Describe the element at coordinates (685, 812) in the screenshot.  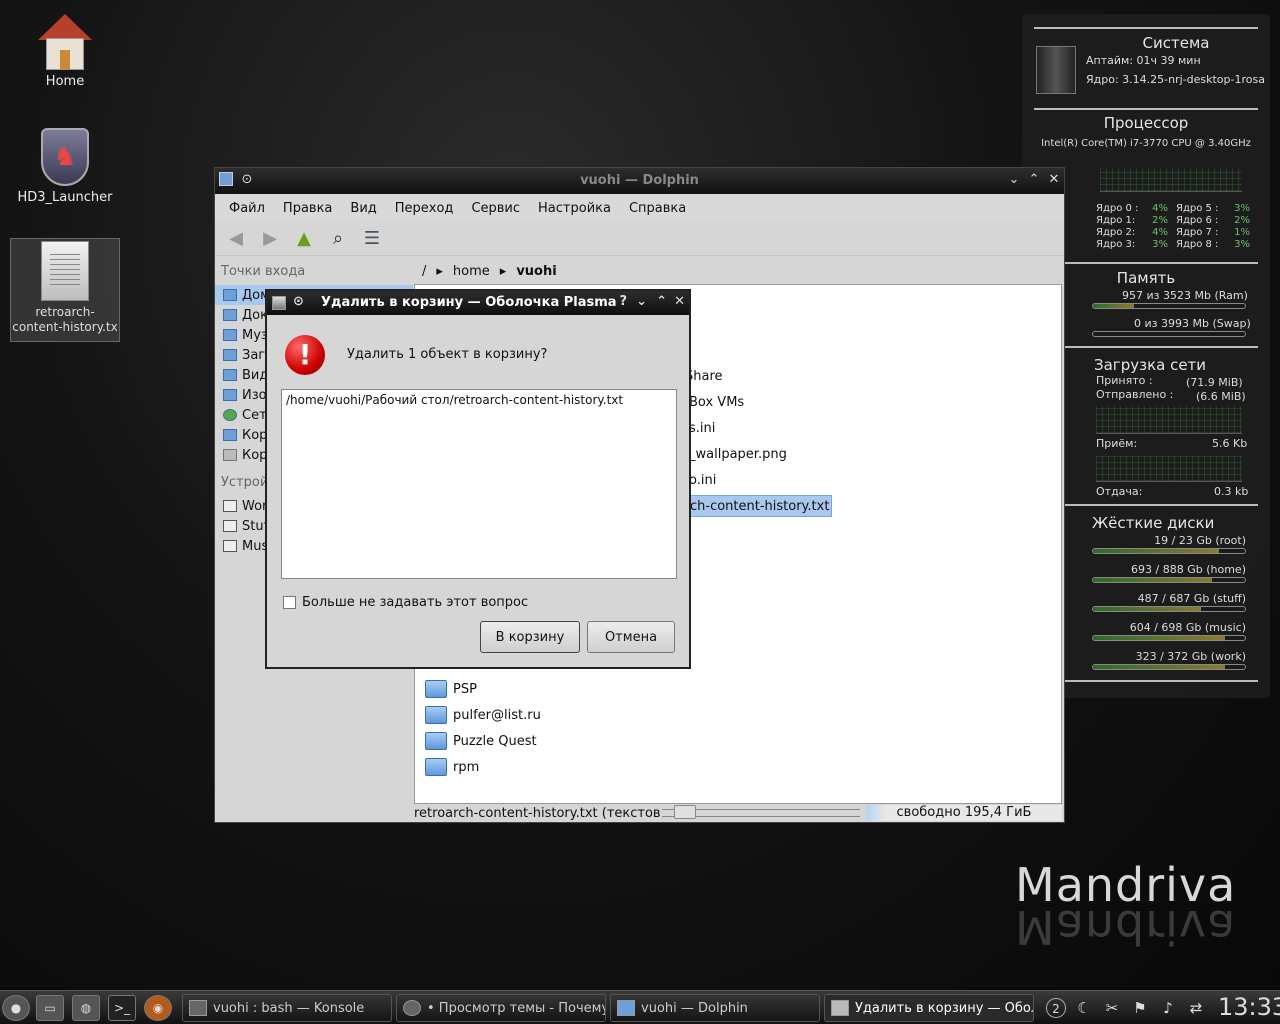
I see `zoom-slider-handle` at that location.